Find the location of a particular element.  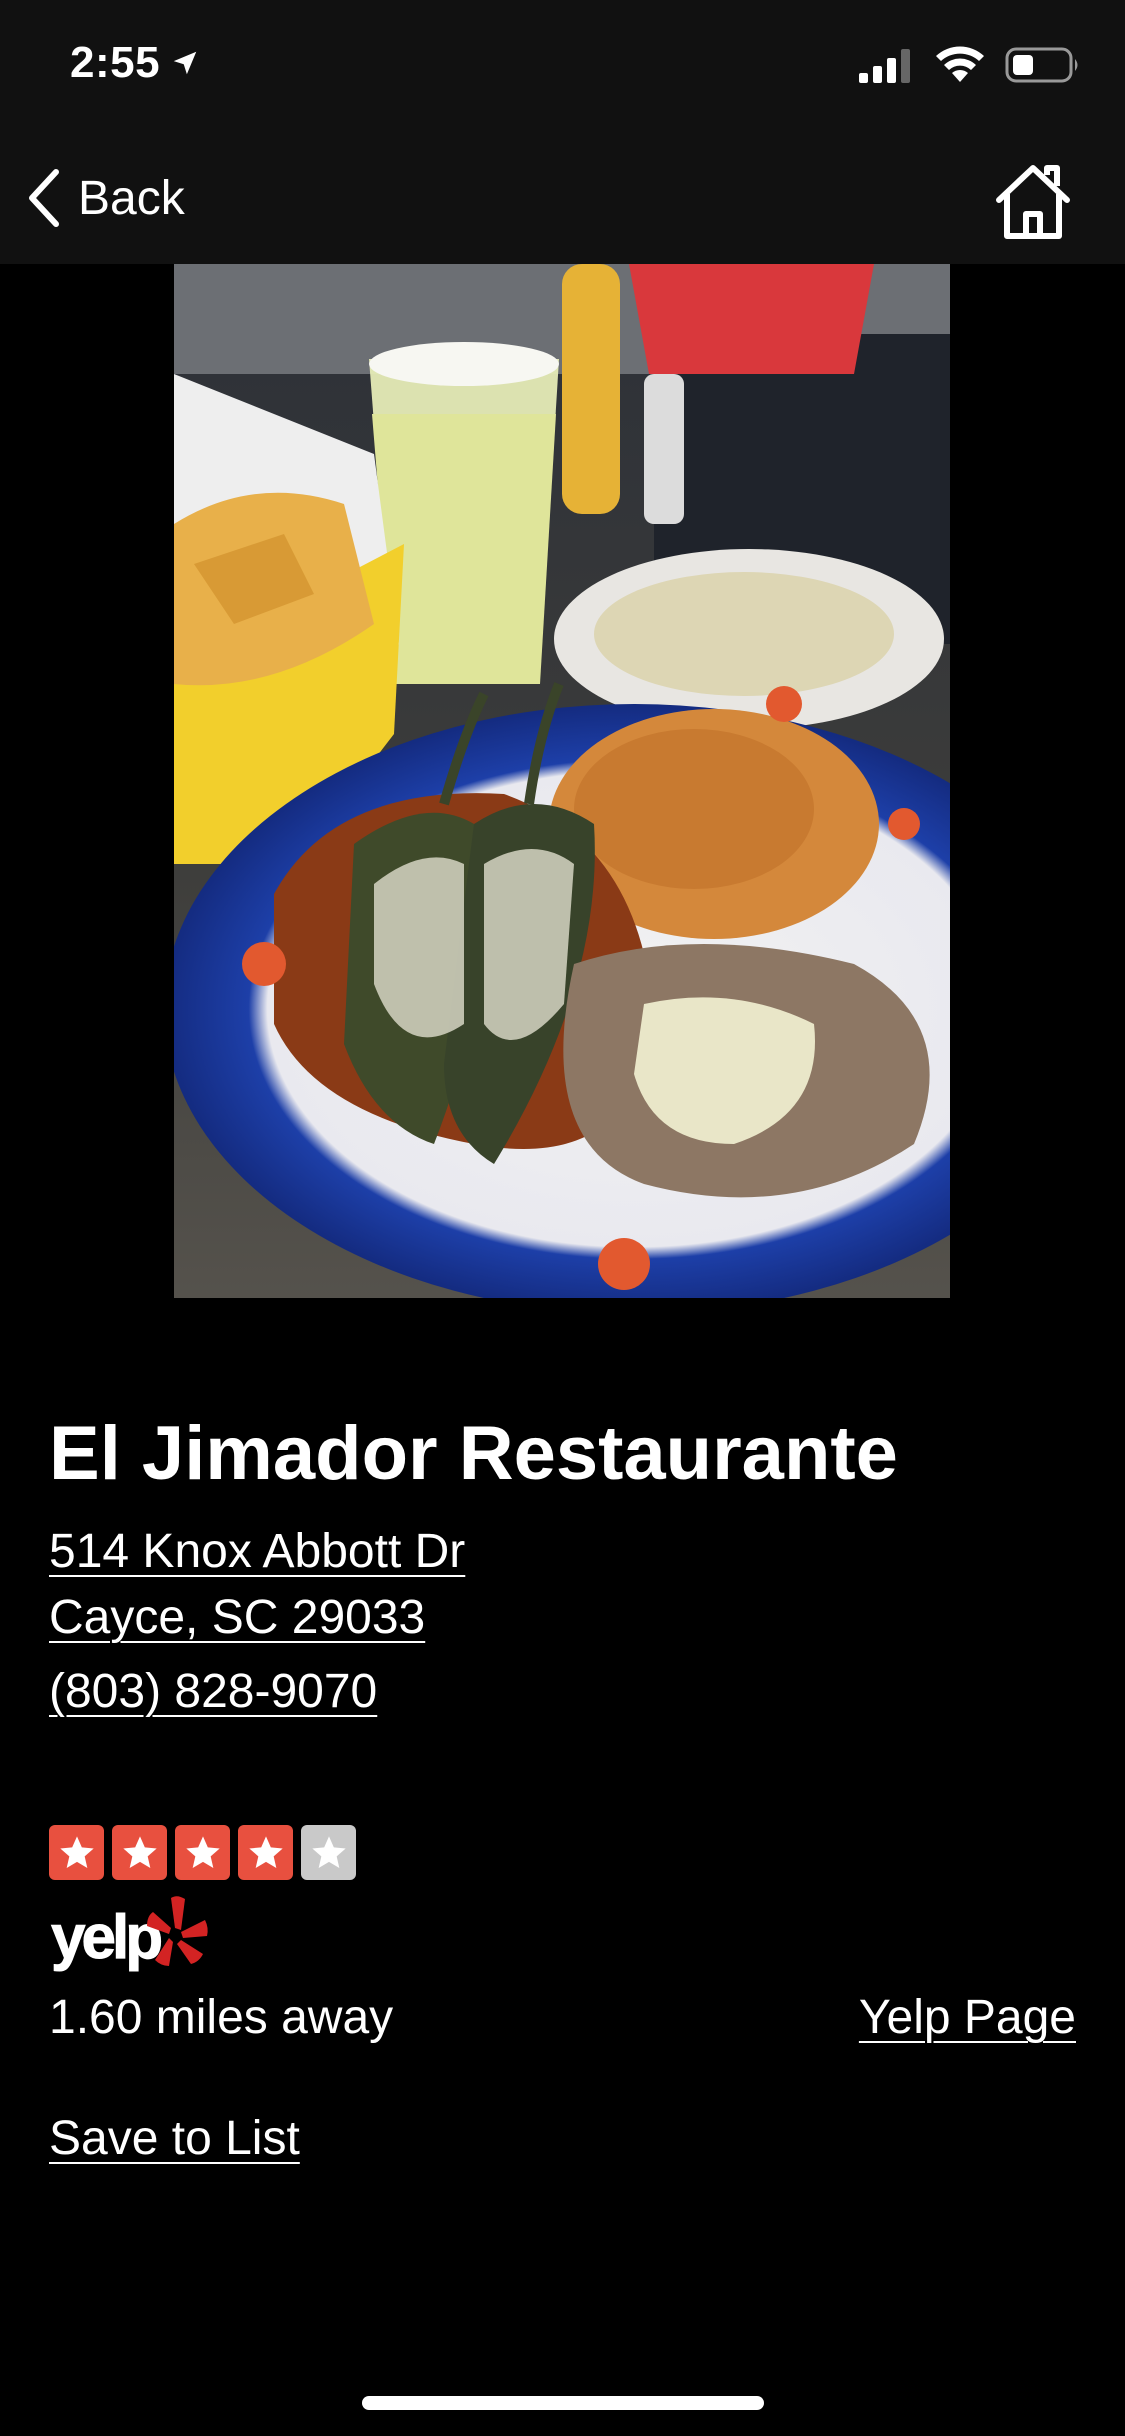

signal-icon is located at coordinates (884, 66).